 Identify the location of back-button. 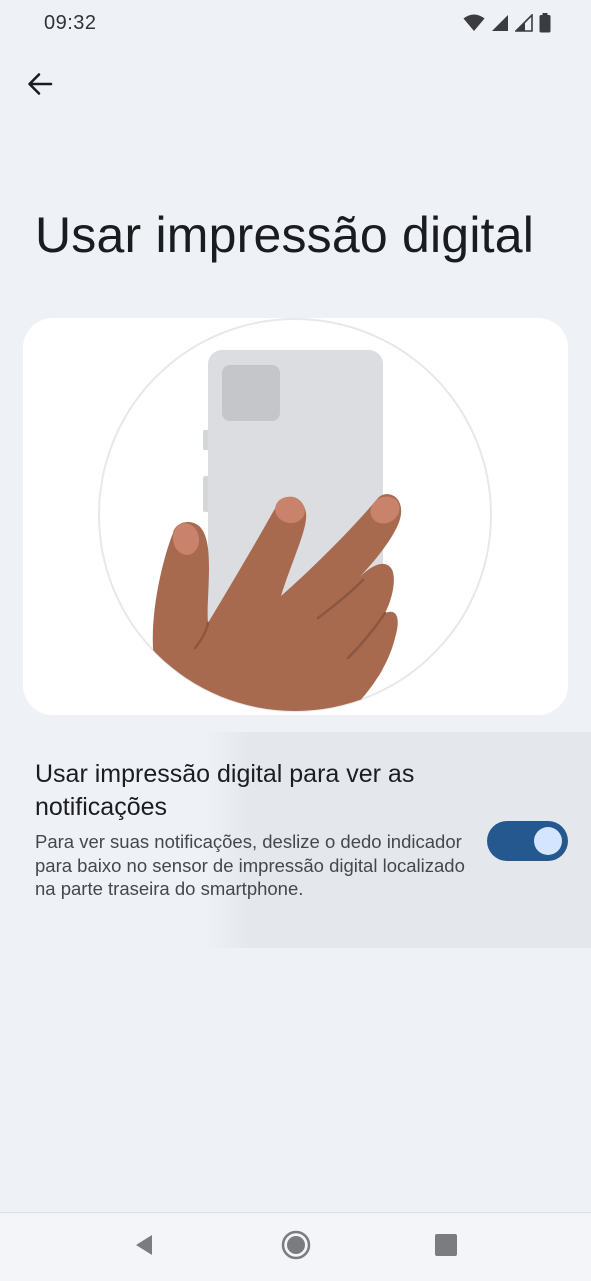
(40, 86).